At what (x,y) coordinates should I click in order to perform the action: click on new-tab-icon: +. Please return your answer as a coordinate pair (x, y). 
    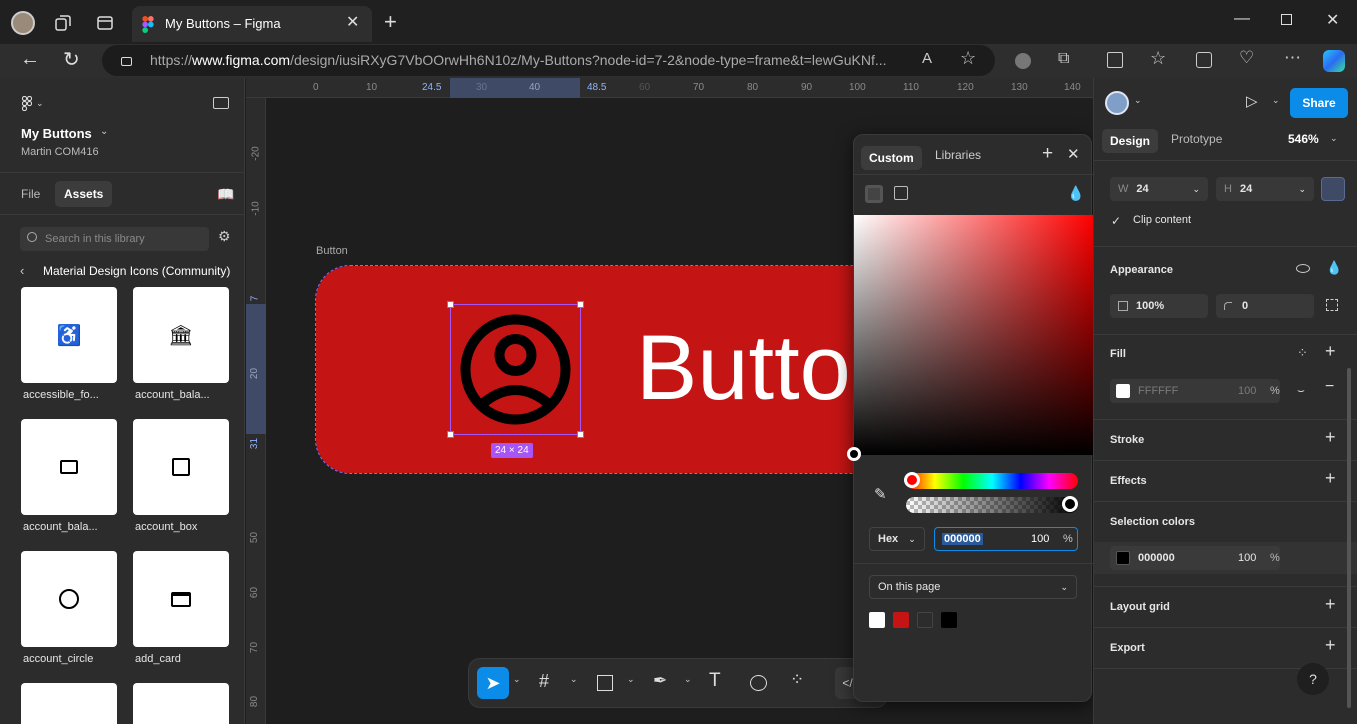
    Looking at the image, I should click on (390, 22).